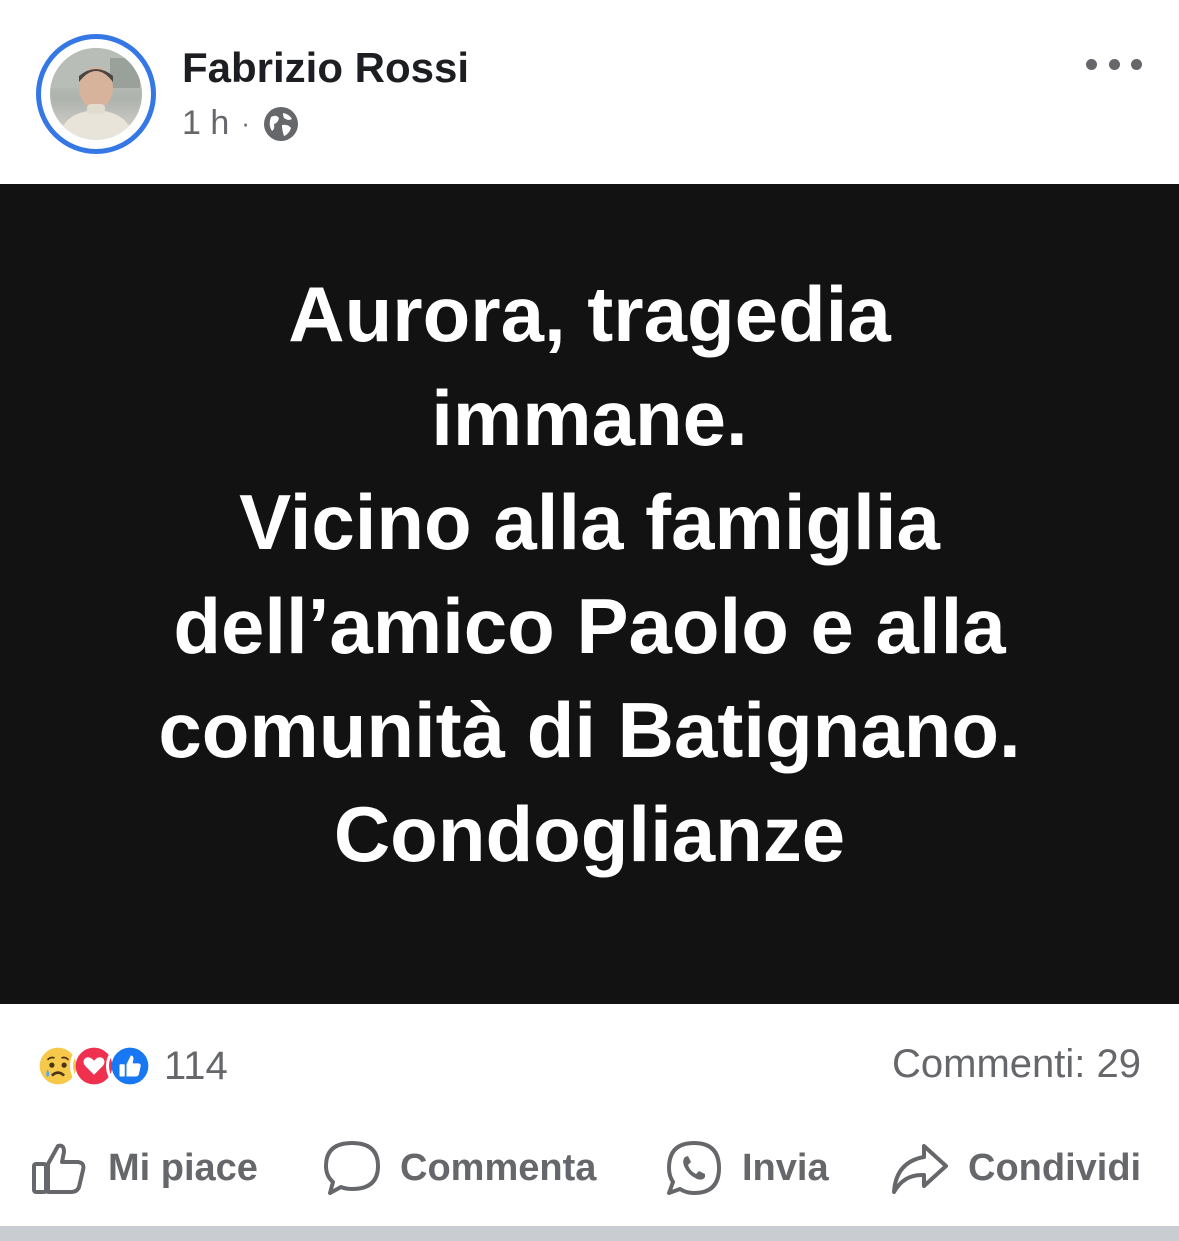 The image size is (1179, 1241). I want to click on post-stats: 114 Commenti: 29, so click(589, 1060).